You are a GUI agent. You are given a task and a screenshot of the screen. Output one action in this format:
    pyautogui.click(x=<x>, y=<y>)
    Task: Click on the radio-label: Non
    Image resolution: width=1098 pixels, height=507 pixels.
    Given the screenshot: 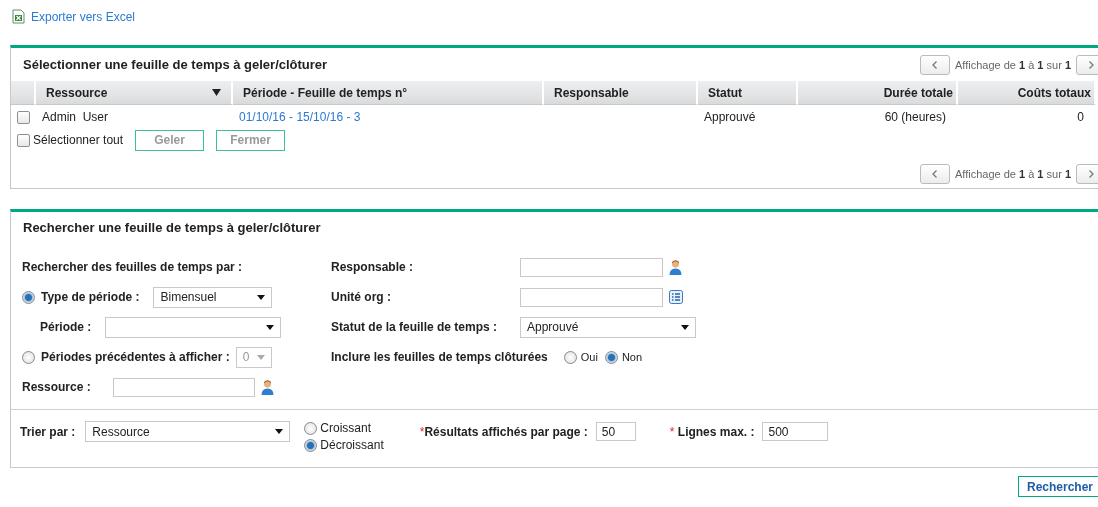 What is the action you would take?
    pyautogui.click(x=632, y=357)
    